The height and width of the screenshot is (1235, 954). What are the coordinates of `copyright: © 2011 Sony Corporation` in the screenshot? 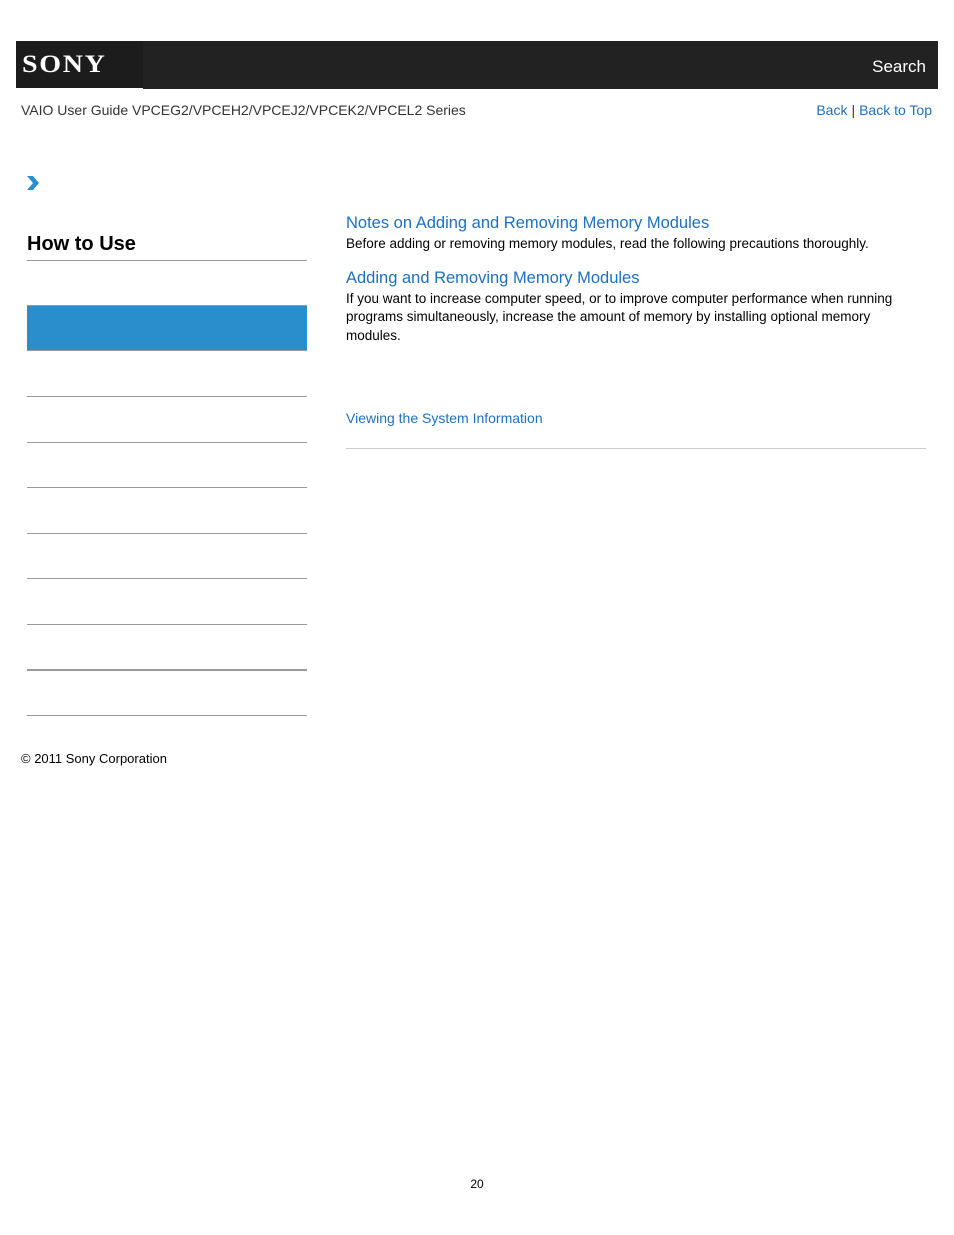 It's located at (94, 758).